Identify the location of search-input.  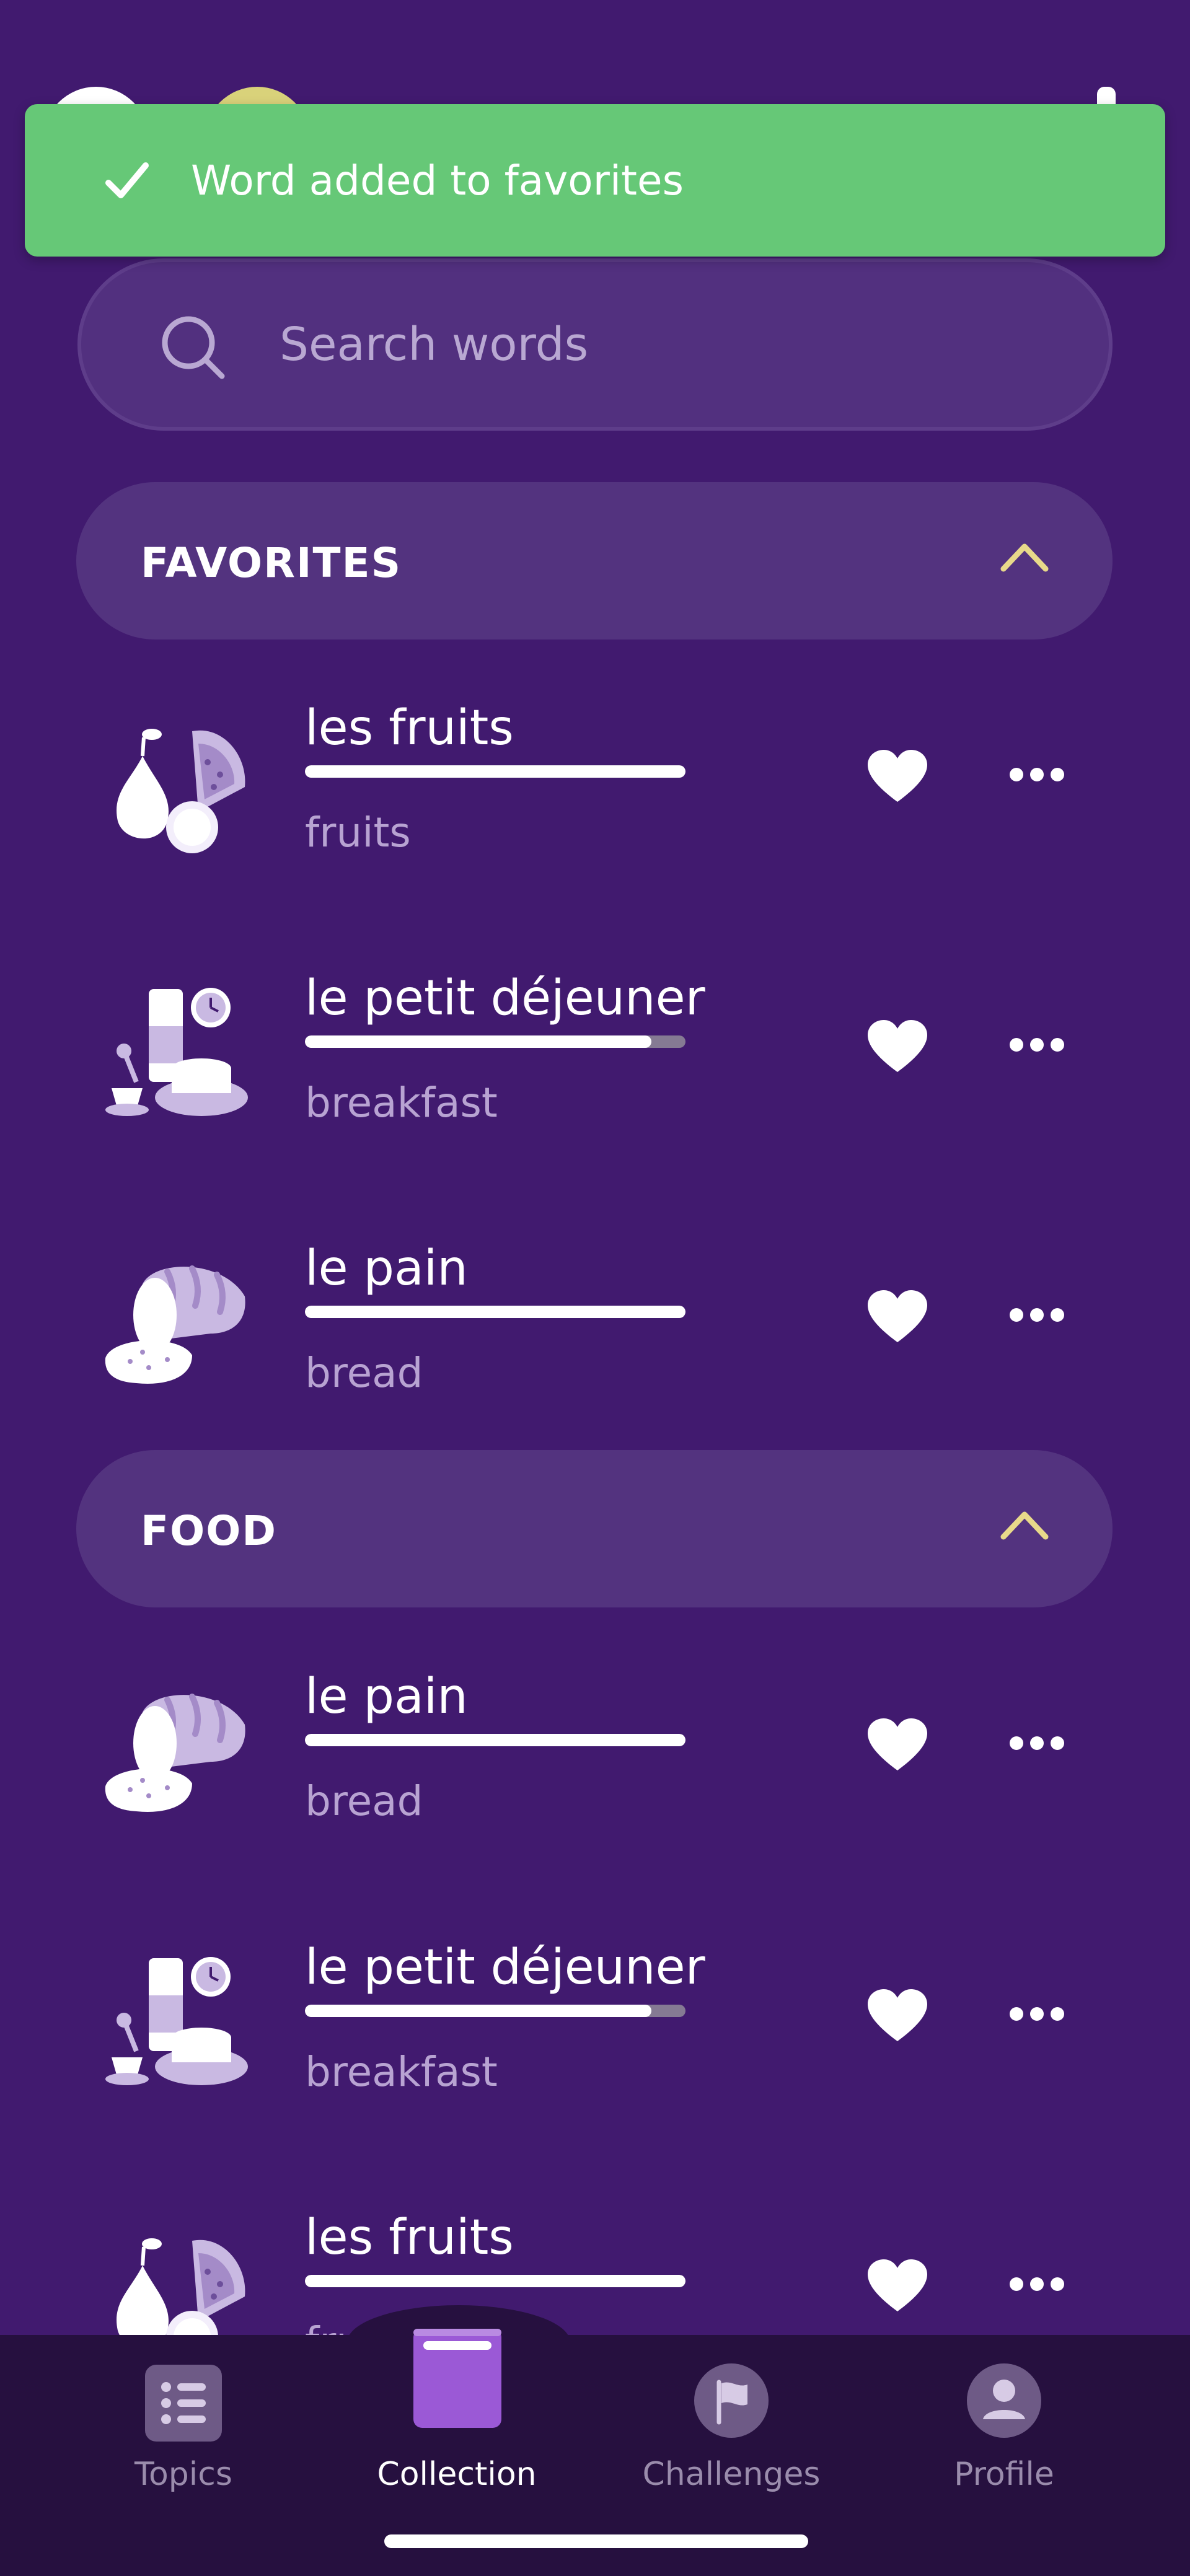
(651, 345).